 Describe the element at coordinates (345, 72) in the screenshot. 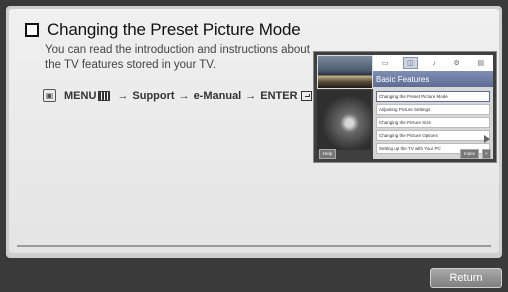

I see `preview-image-landscape` at that location.